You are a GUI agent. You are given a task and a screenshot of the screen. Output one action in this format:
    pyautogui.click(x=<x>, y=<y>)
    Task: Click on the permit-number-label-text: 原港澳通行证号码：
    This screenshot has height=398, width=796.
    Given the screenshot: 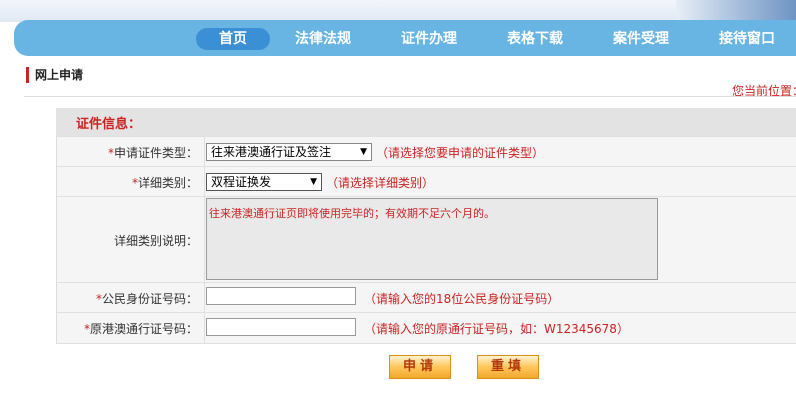 What is the action you would take?
    pyautogui.click(x=143, y=329)
    